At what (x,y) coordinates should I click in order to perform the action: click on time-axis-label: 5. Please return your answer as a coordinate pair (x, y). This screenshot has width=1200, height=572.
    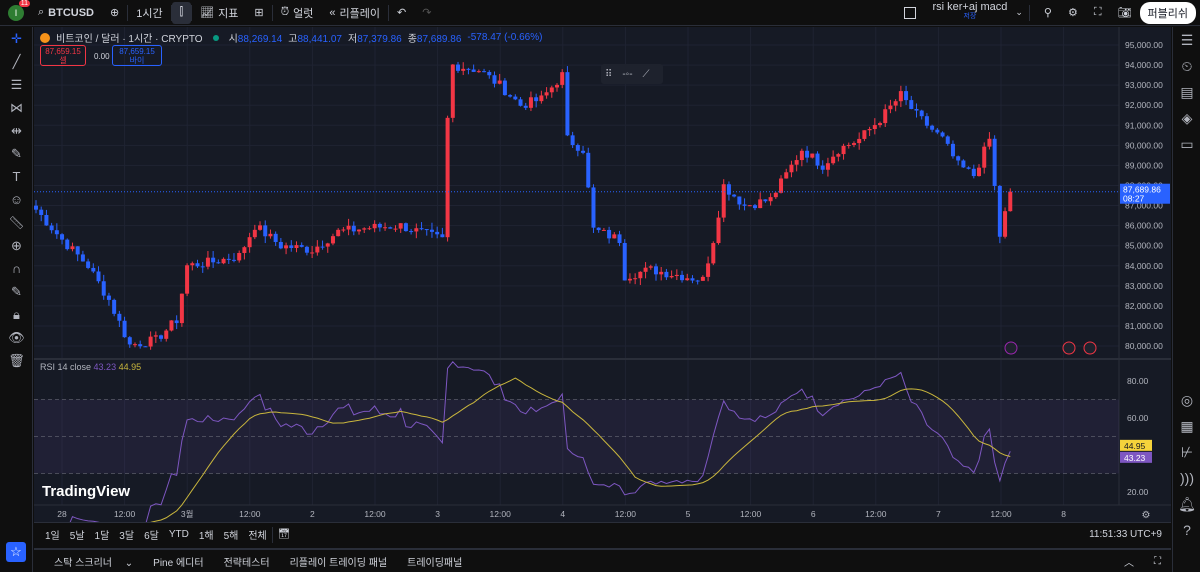
    Looking at the image, I should click on (688, 514).